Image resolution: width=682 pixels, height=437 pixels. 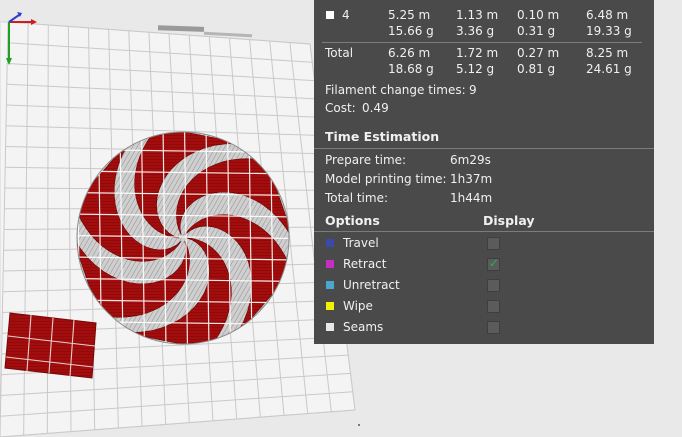 What do you see at coordinates (607, 53) in the screenshot?
I see `total-value-length: 8.25 m` at bounding box center [607, 53].